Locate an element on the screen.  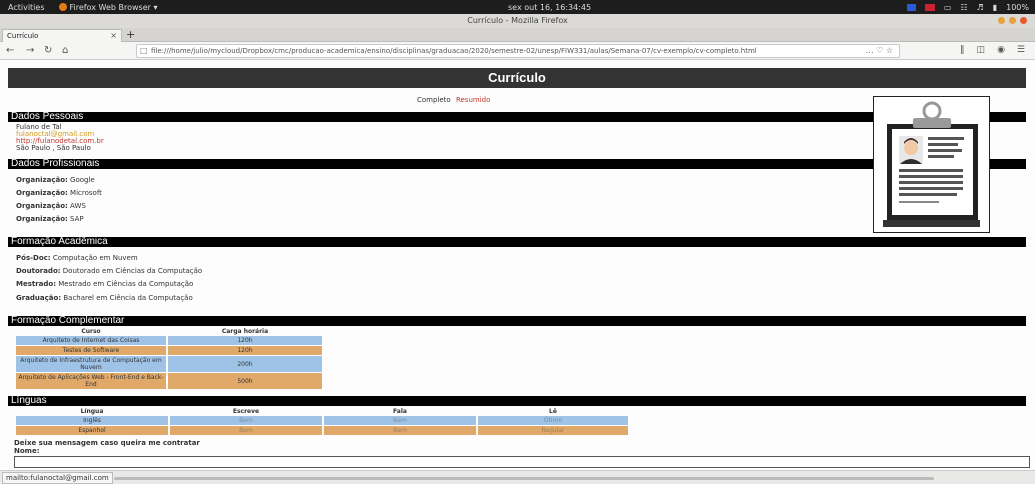
column-header: Escreve is located at coordinates (246, 411).